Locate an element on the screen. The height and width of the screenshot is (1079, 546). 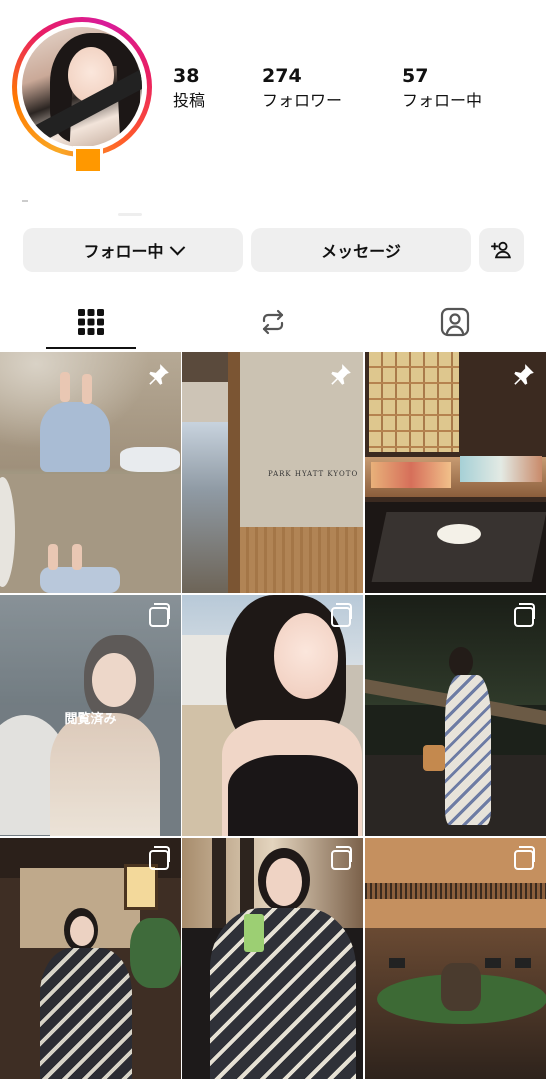
add-person-icon is located at coordinates (500, 250).